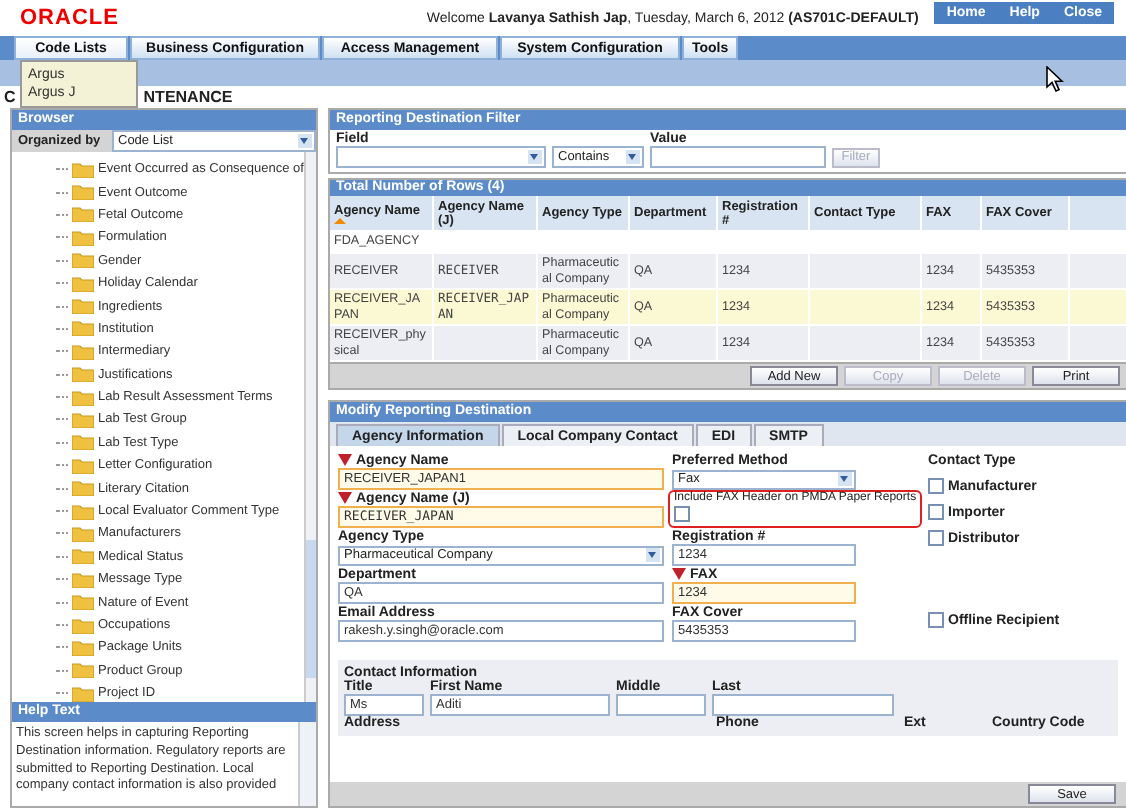  What do you see at coordinates (1055, 79) in the screenshot?
I see `mouse-cursor-icon` at bounding box center [1055, 79].